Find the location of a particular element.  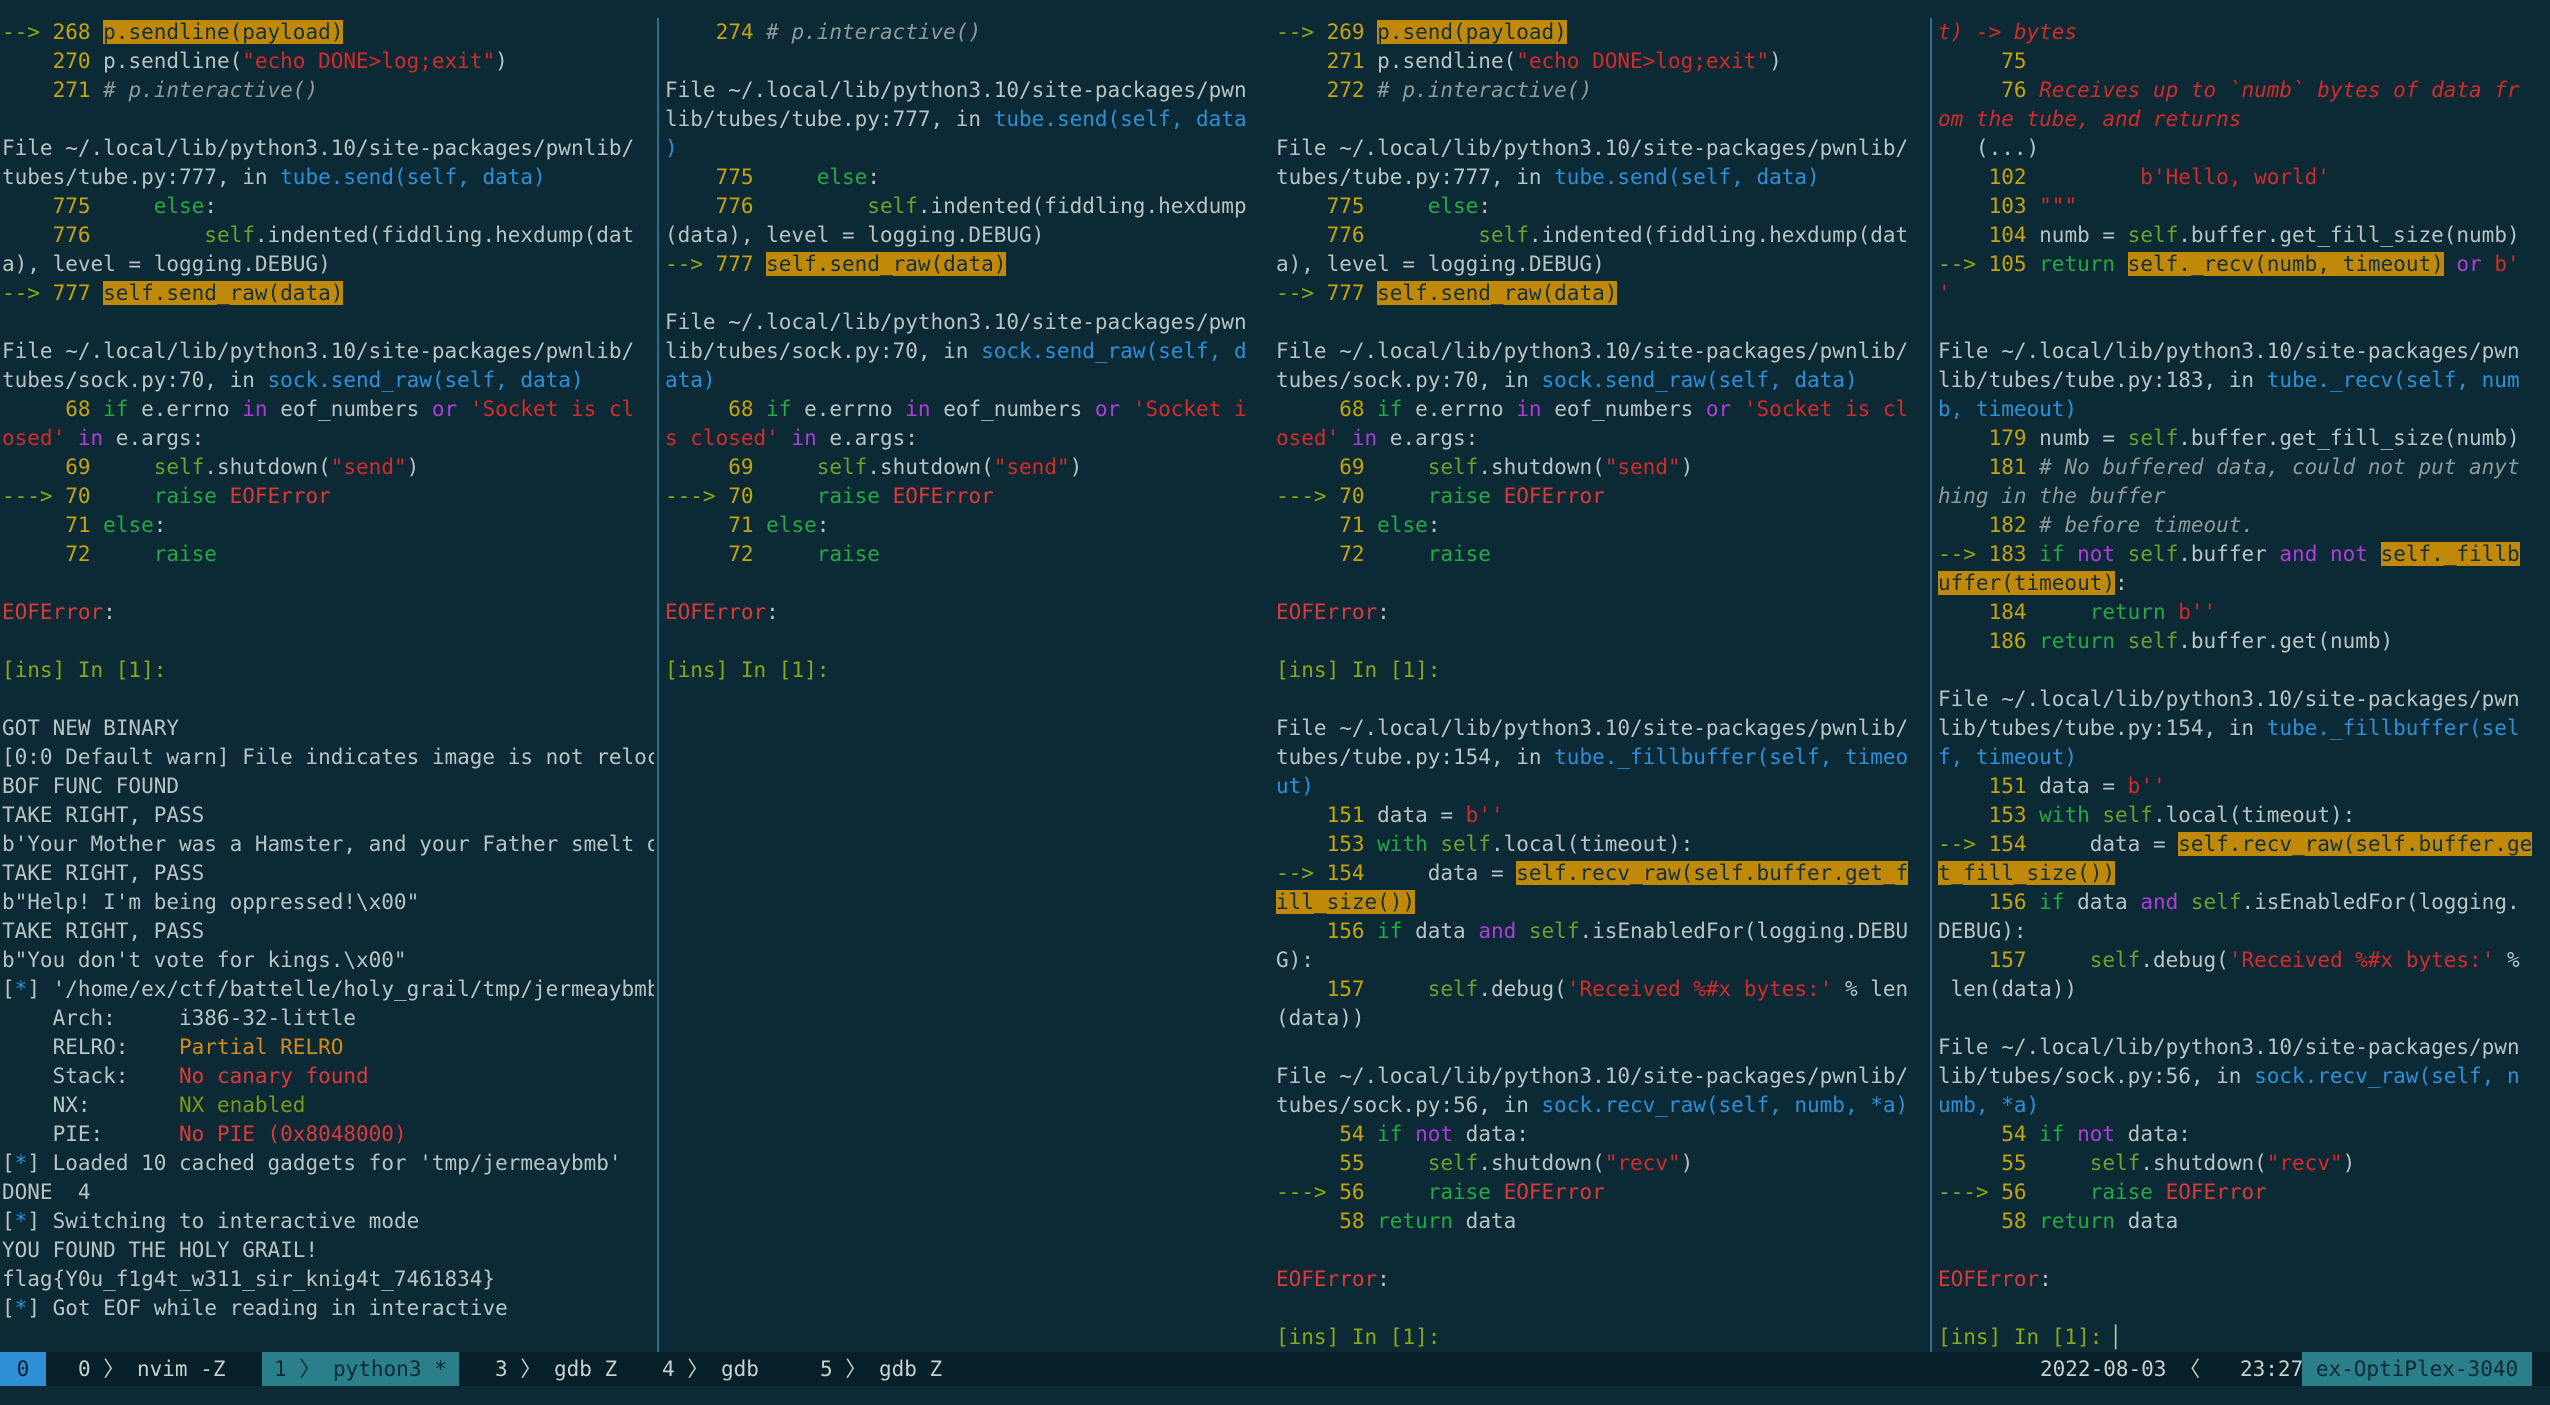

terminal-line: ---> 70 raise EOFError is located at coordinates (328, 496).